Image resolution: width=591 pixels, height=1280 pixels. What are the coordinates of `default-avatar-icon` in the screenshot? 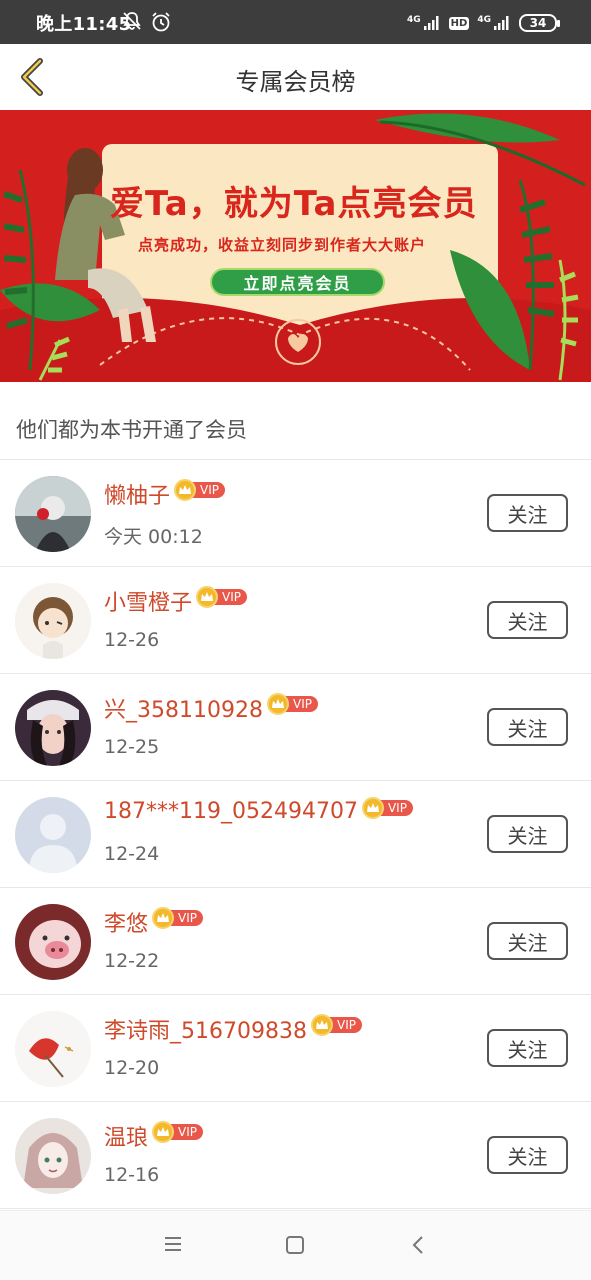 It's located at (53, 835).